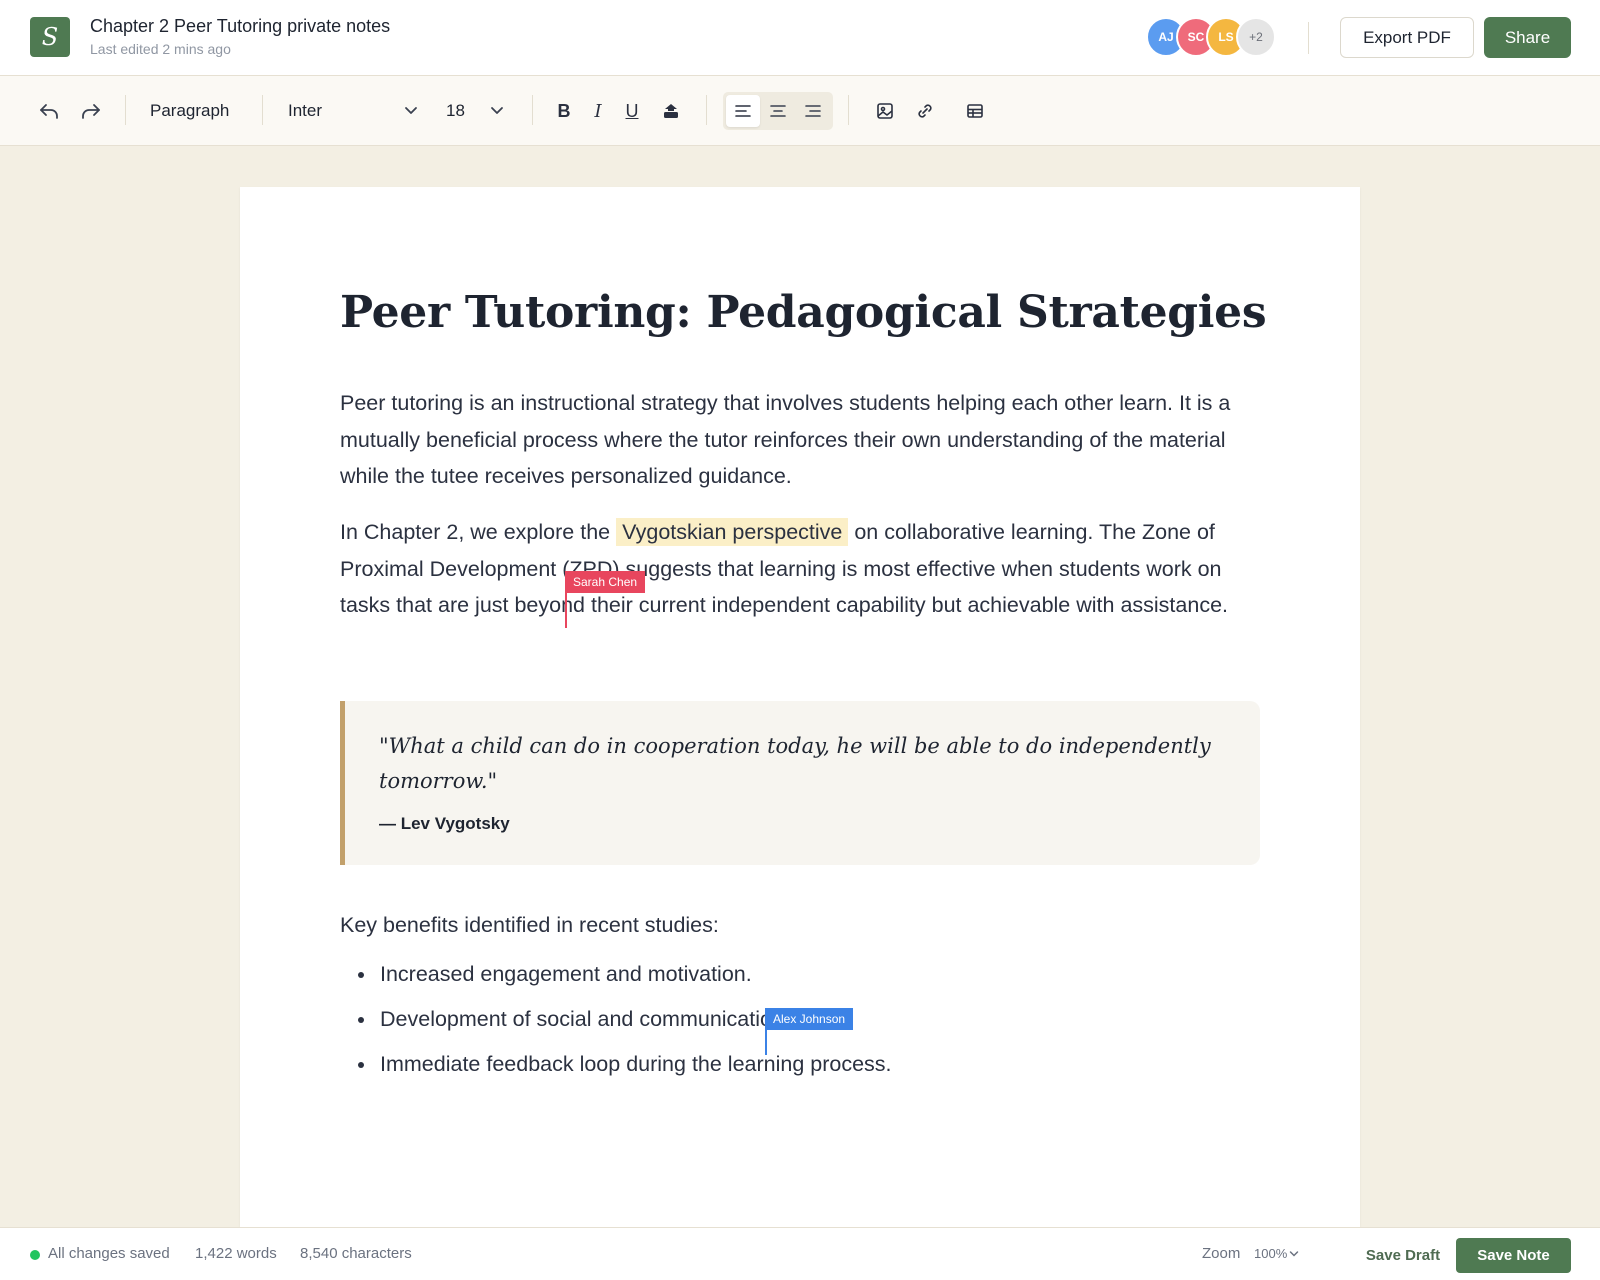 This screenshot has height=1280, width=1600. What do you see at coordinates (444, 823) in the screenshot?
I see `quote-author: — Lev Vygotsky` at bounding box center [444, 823].